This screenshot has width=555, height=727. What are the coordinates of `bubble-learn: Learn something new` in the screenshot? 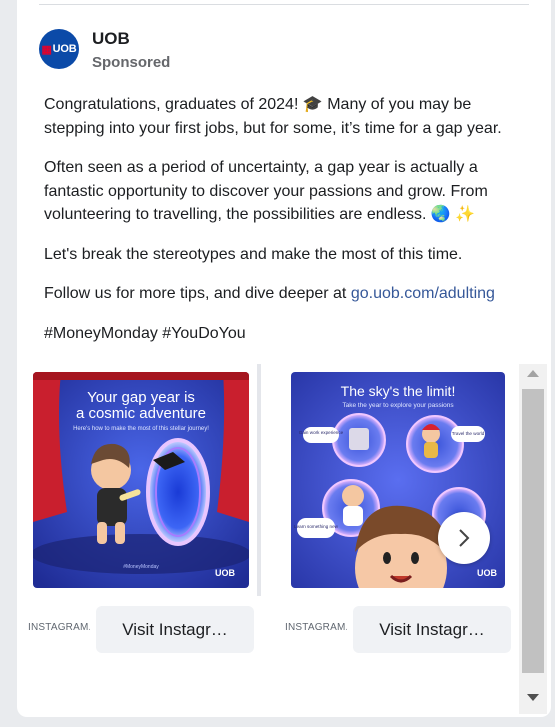 It's located at (316, 526).